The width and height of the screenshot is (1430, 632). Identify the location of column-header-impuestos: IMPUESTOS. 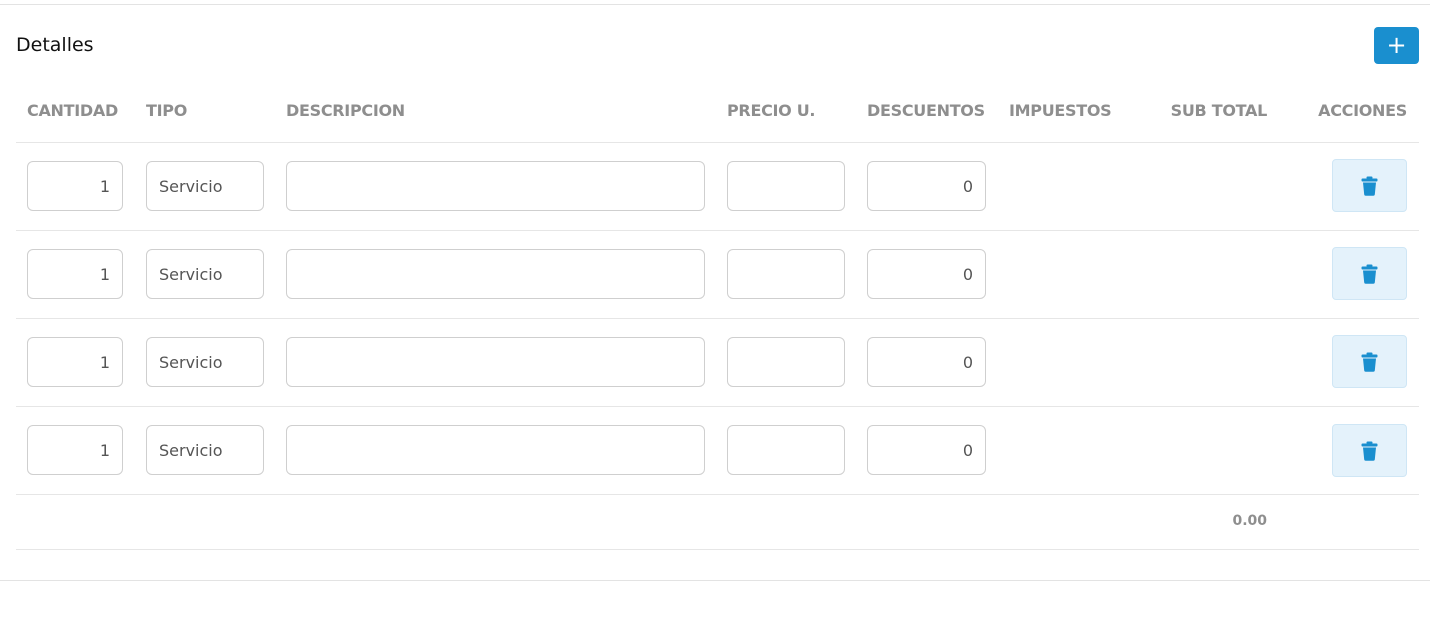
(1060, 110).